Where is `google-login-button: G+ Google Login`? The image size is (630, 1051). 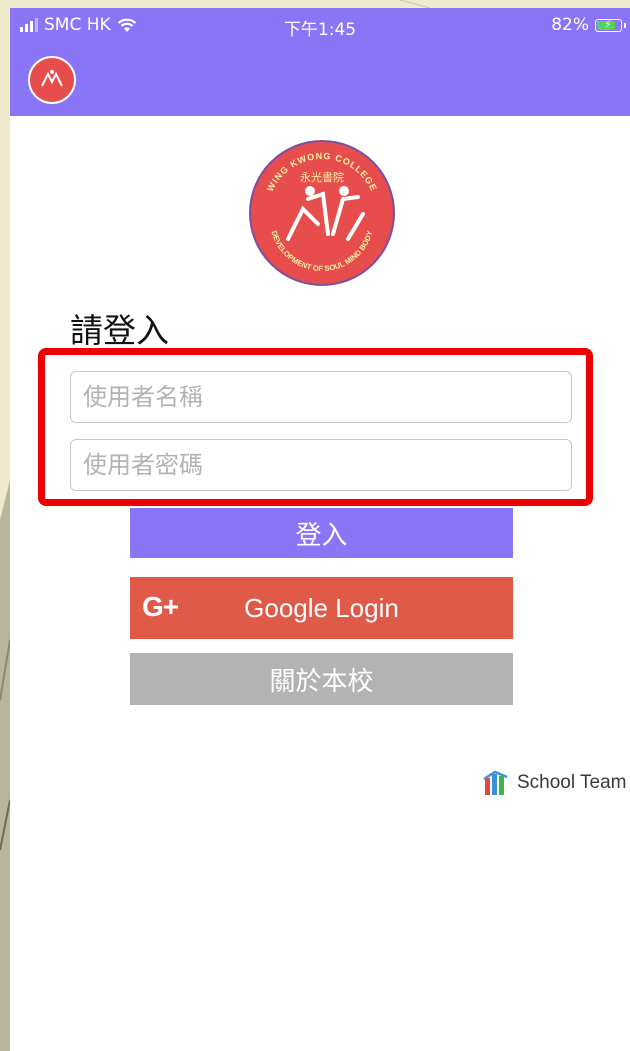
google-login-button: G+ Google Login is located at coordinates (321, 608).